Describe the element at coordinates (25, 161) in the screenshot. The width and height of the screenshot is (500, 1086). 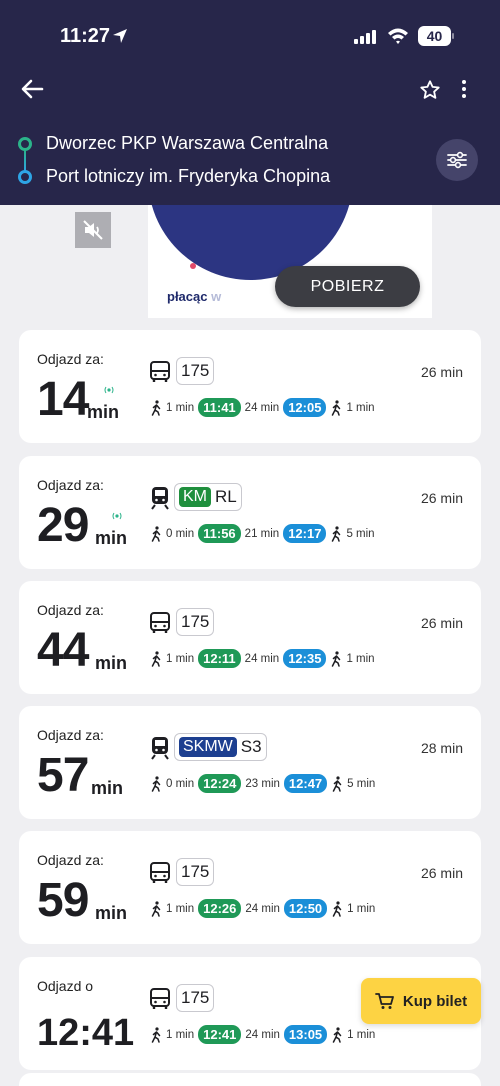
I see `route-connector` at that location.